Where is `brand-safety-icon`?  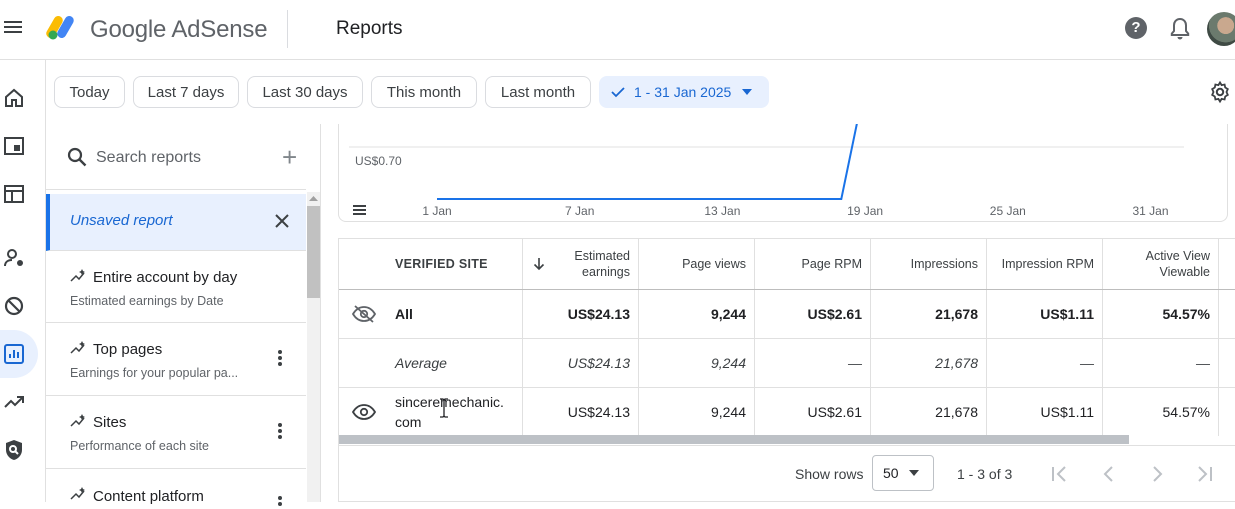
brand-safety-icon is located at coordinates (14, 450).